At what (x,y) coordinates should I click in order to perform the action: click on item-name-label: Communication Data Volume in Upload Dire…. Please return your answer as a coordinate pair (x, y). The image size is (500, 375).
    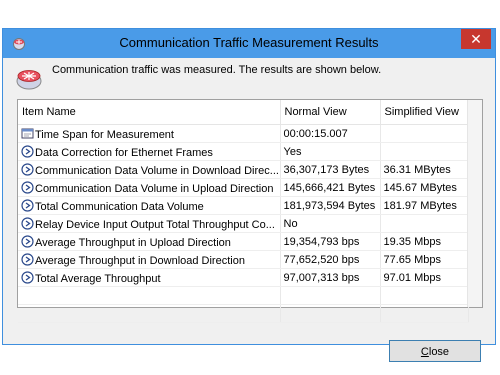
    Looking at the image, I should click on (154, 188).